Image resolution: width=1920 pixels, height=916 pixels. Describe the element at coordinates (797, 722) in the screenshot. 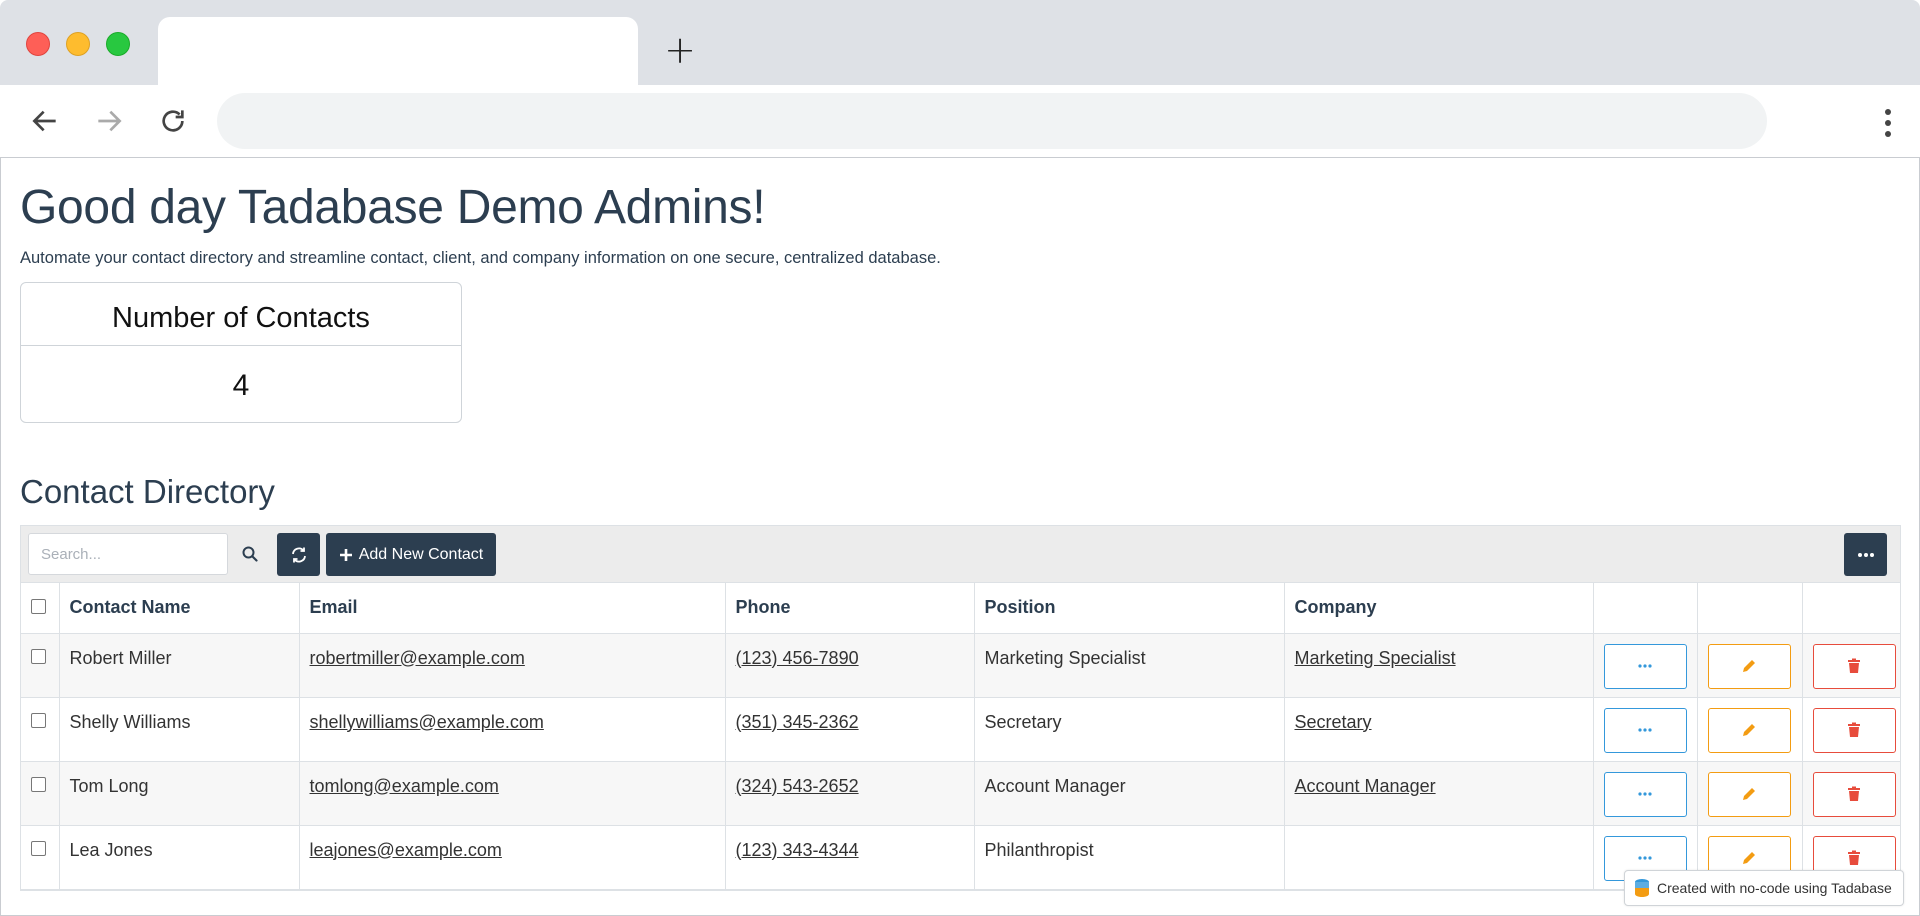

I see `phone-link: (351) 345-2362` at that location.